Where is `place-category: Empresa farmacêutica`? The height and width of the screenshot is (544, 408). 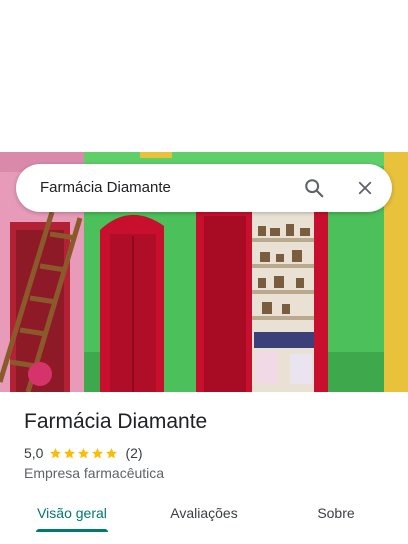 place-category: Empresa farmacêutica is located at coordinates (94, 473).